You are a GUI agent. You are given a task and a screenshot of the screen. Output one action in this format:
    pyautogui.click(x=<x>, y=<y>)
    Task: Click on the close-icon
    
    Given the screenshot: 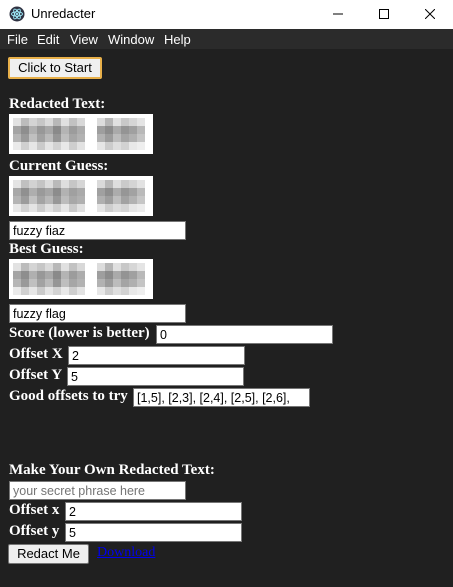 What is the action you would take?
    pyautogui.click(x=430, y=14)
    